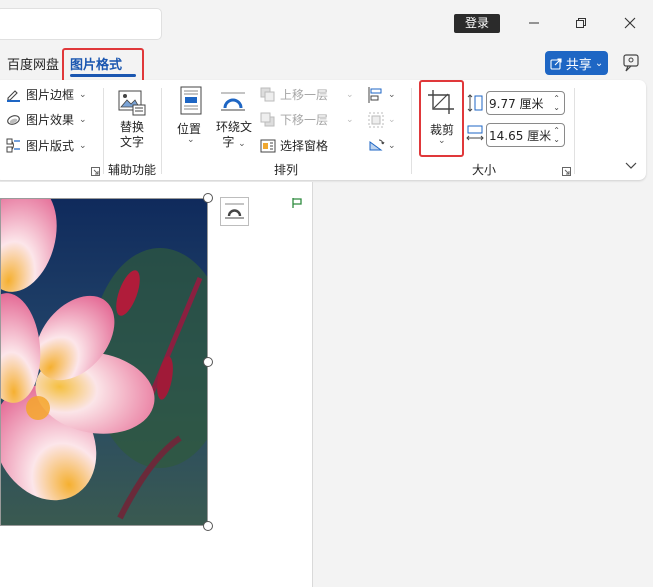 The width and height of the screenshot is (653, 587). I want to click on restore-icon, so click(581, 23).